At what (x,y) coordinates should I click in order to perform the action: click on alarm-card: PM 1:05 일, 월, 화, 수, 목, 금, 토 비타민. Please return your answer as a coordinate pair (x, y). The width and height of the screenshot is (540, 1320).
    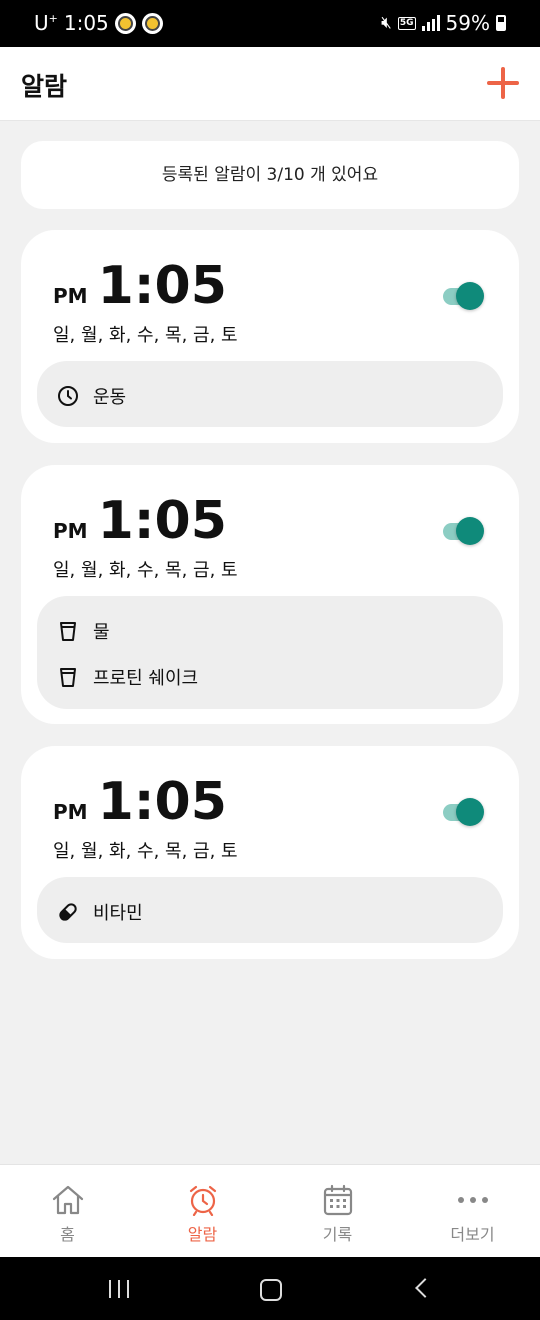
    Looking at the image, I should click on (270, 852).